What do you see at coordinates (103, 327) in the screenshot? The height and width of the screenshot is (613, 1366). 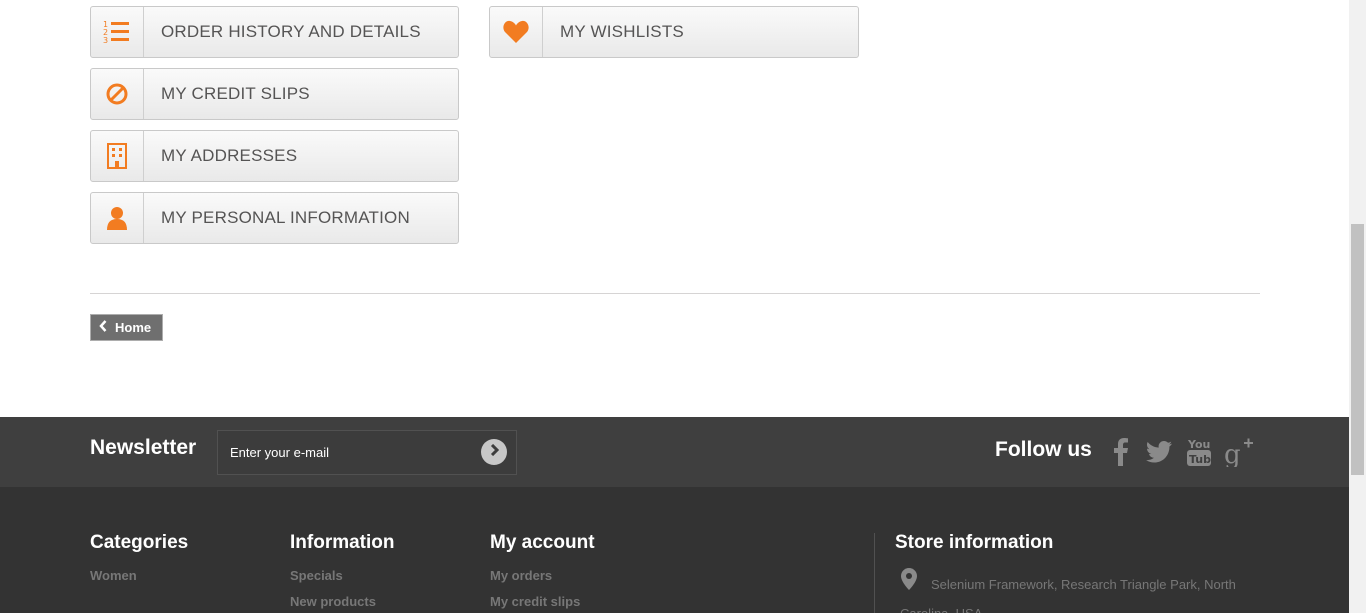 I see `chevron-left-icon` at bounding box center [103, 327].